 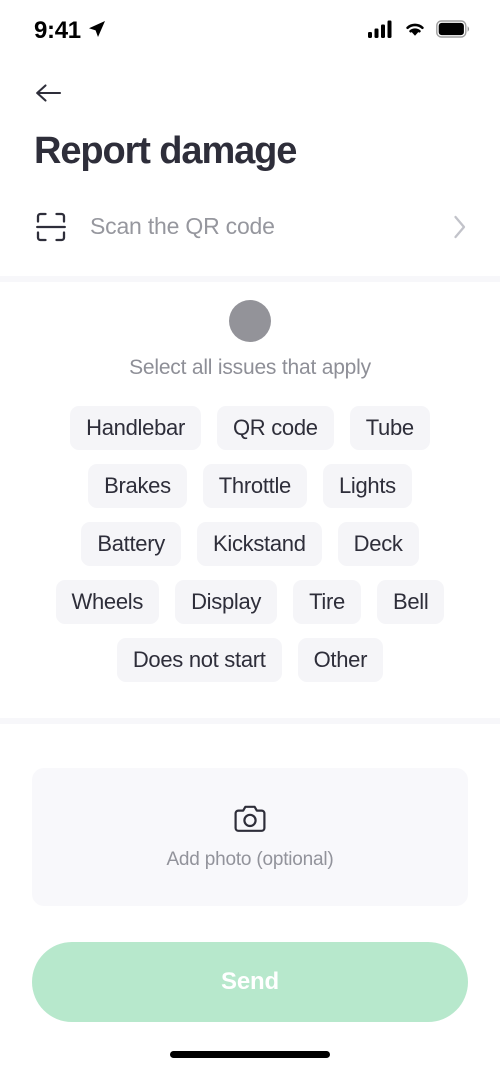 What do you see at coordinates (250, 367) in the screenshot?
I see `issues-hint-label: Select all issues that apply` at bounding box center [250, 367].